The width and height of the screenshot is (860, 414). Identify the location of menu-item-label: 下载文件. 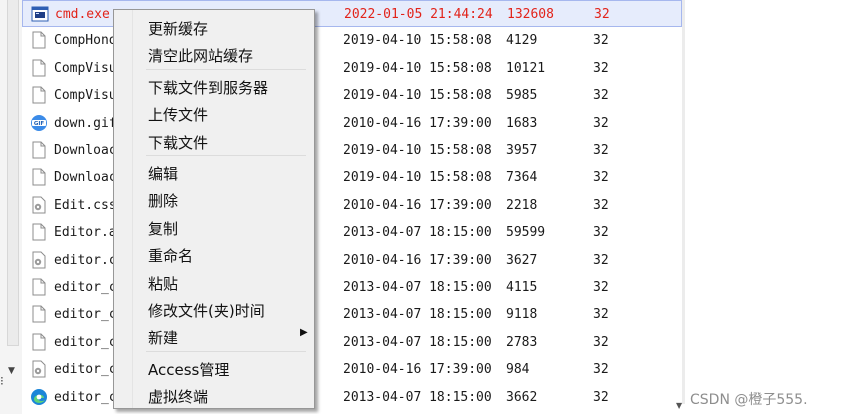
(178, 142).